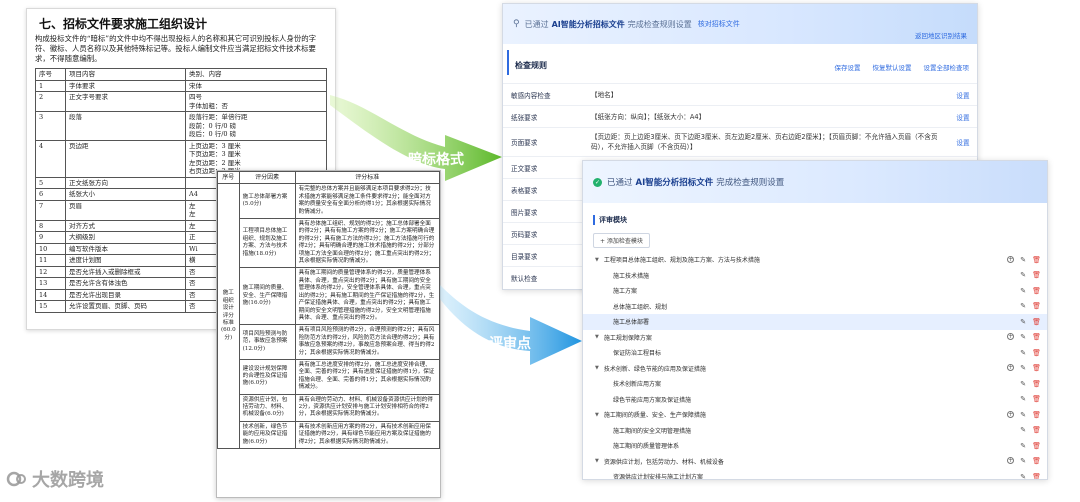  Describe the element at coordinates (658, 477) in the screenshot. I see `tree-node-label: 资源供应计划安排与施工计划方案` at that location.